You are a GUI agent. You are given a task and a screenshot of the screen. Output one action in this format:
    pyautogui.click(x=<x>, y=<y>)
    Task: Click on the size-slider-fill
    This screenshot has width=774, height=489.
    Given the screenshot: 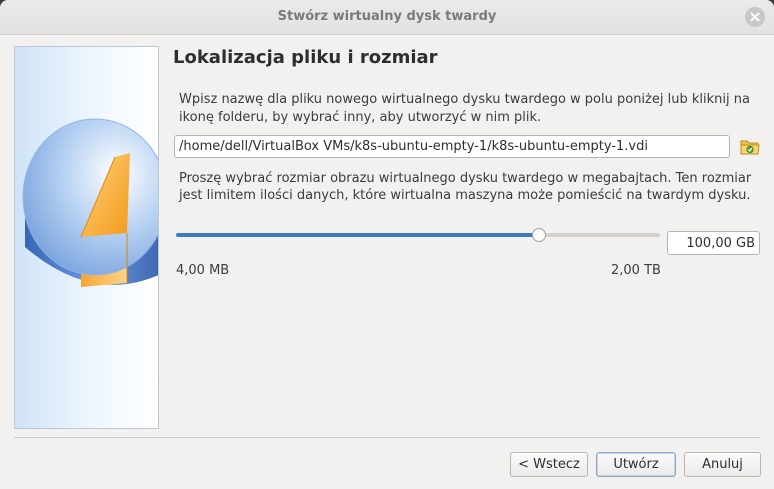 What is the action you would take?
    pyautogui.click(x=357, y=235)
    